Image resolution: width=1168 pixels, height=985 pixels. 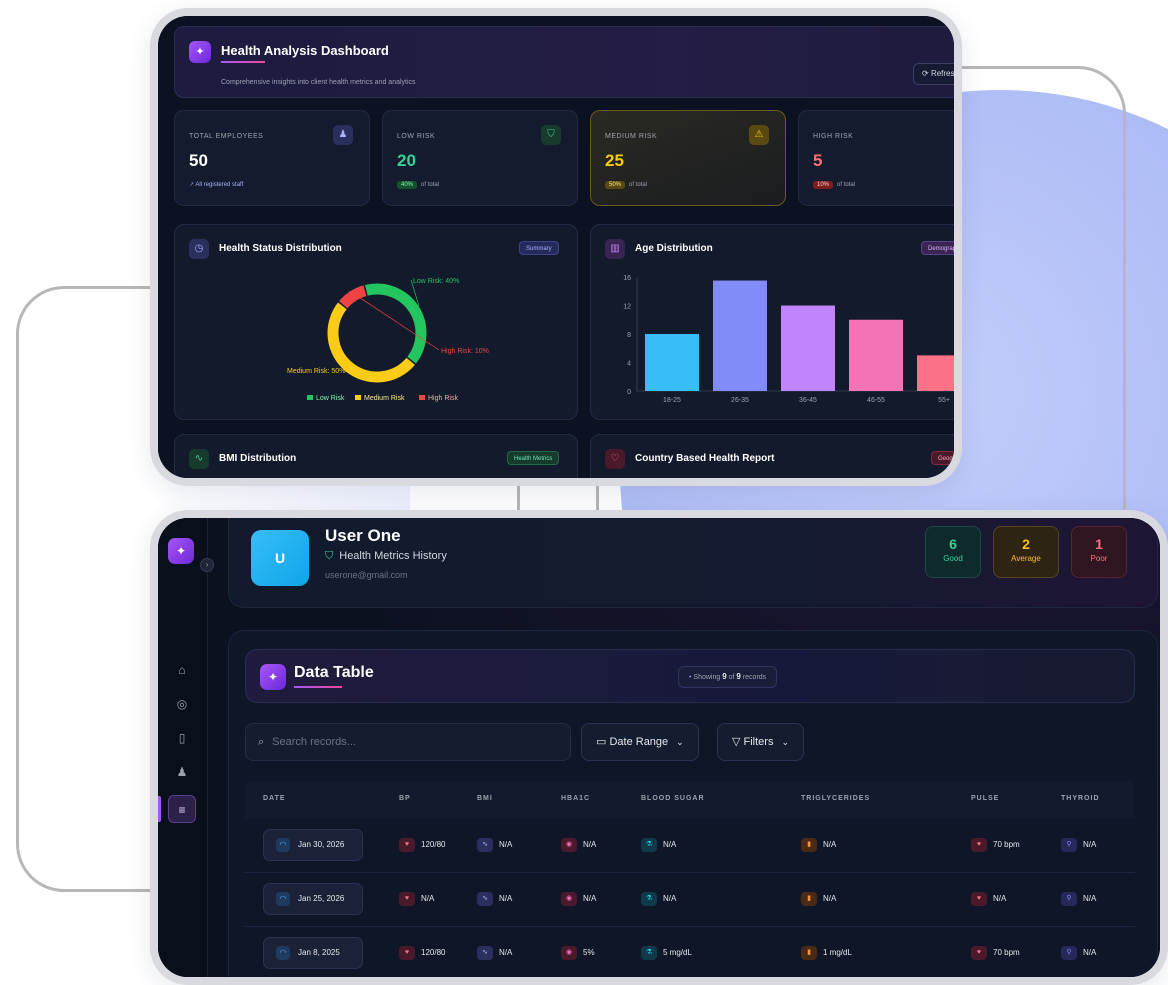 What do you see at coordinates (330, 398) in the screenshot?
I see `legend-label: Low Risk` at bounding box center [330, 398].